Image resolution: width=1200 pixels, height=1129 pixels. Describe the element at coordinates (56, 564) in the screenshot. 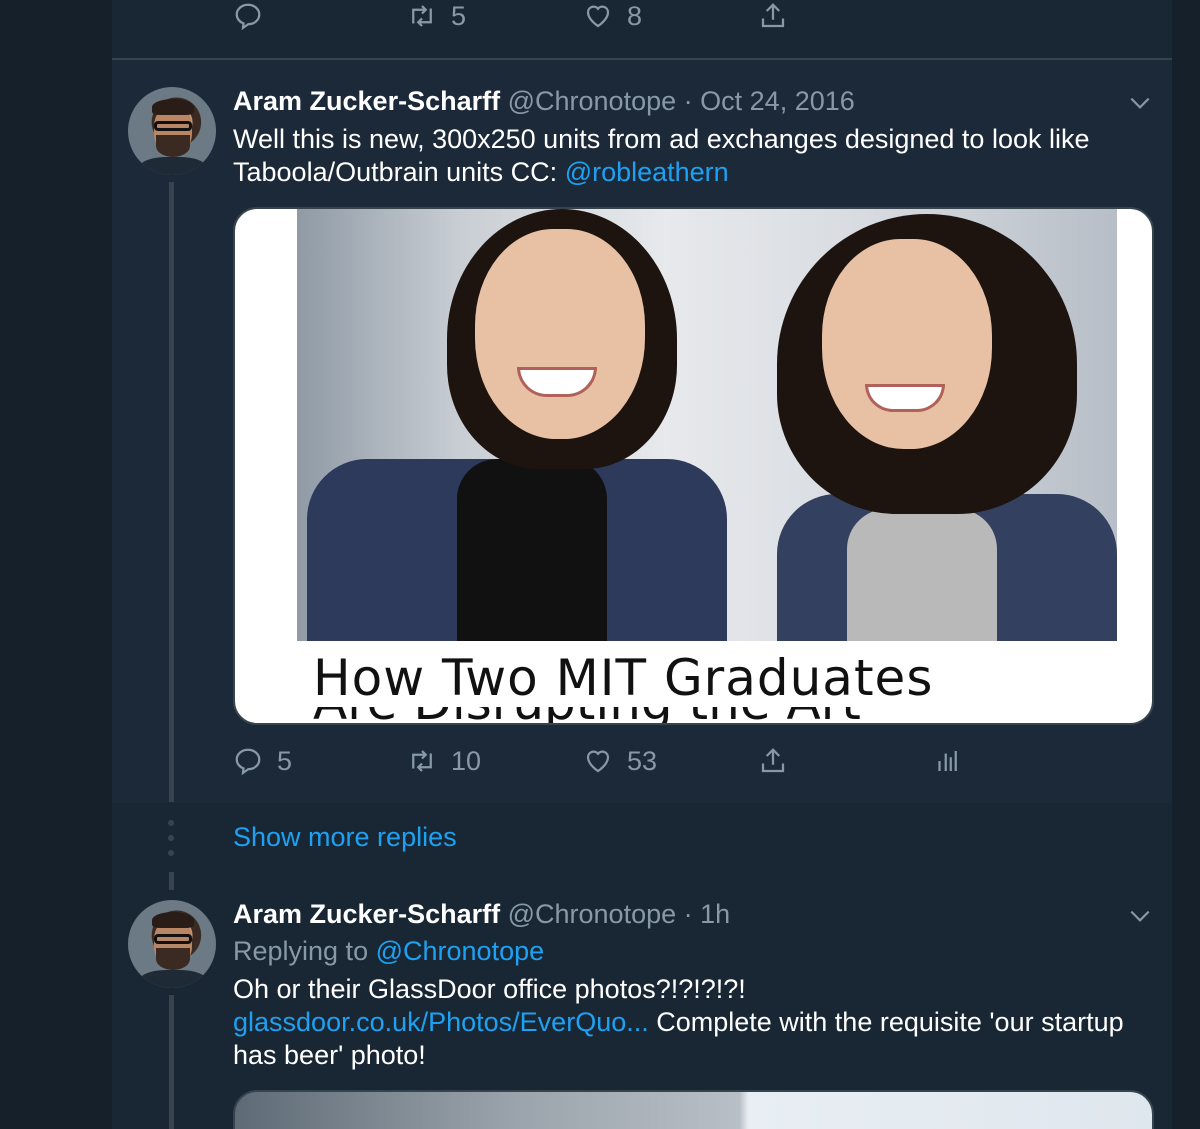

I see `left-gutter` at that location.